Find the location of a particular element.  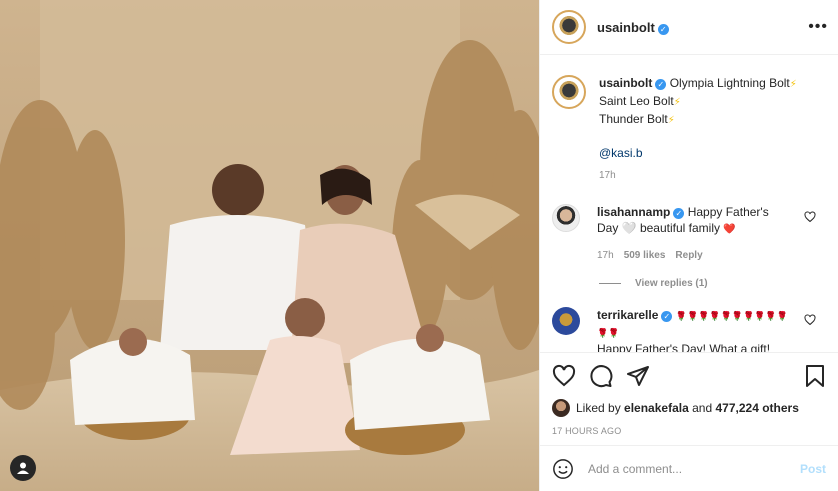

red-heart-emoji: ❤️ is located at coordinates (729, 229).